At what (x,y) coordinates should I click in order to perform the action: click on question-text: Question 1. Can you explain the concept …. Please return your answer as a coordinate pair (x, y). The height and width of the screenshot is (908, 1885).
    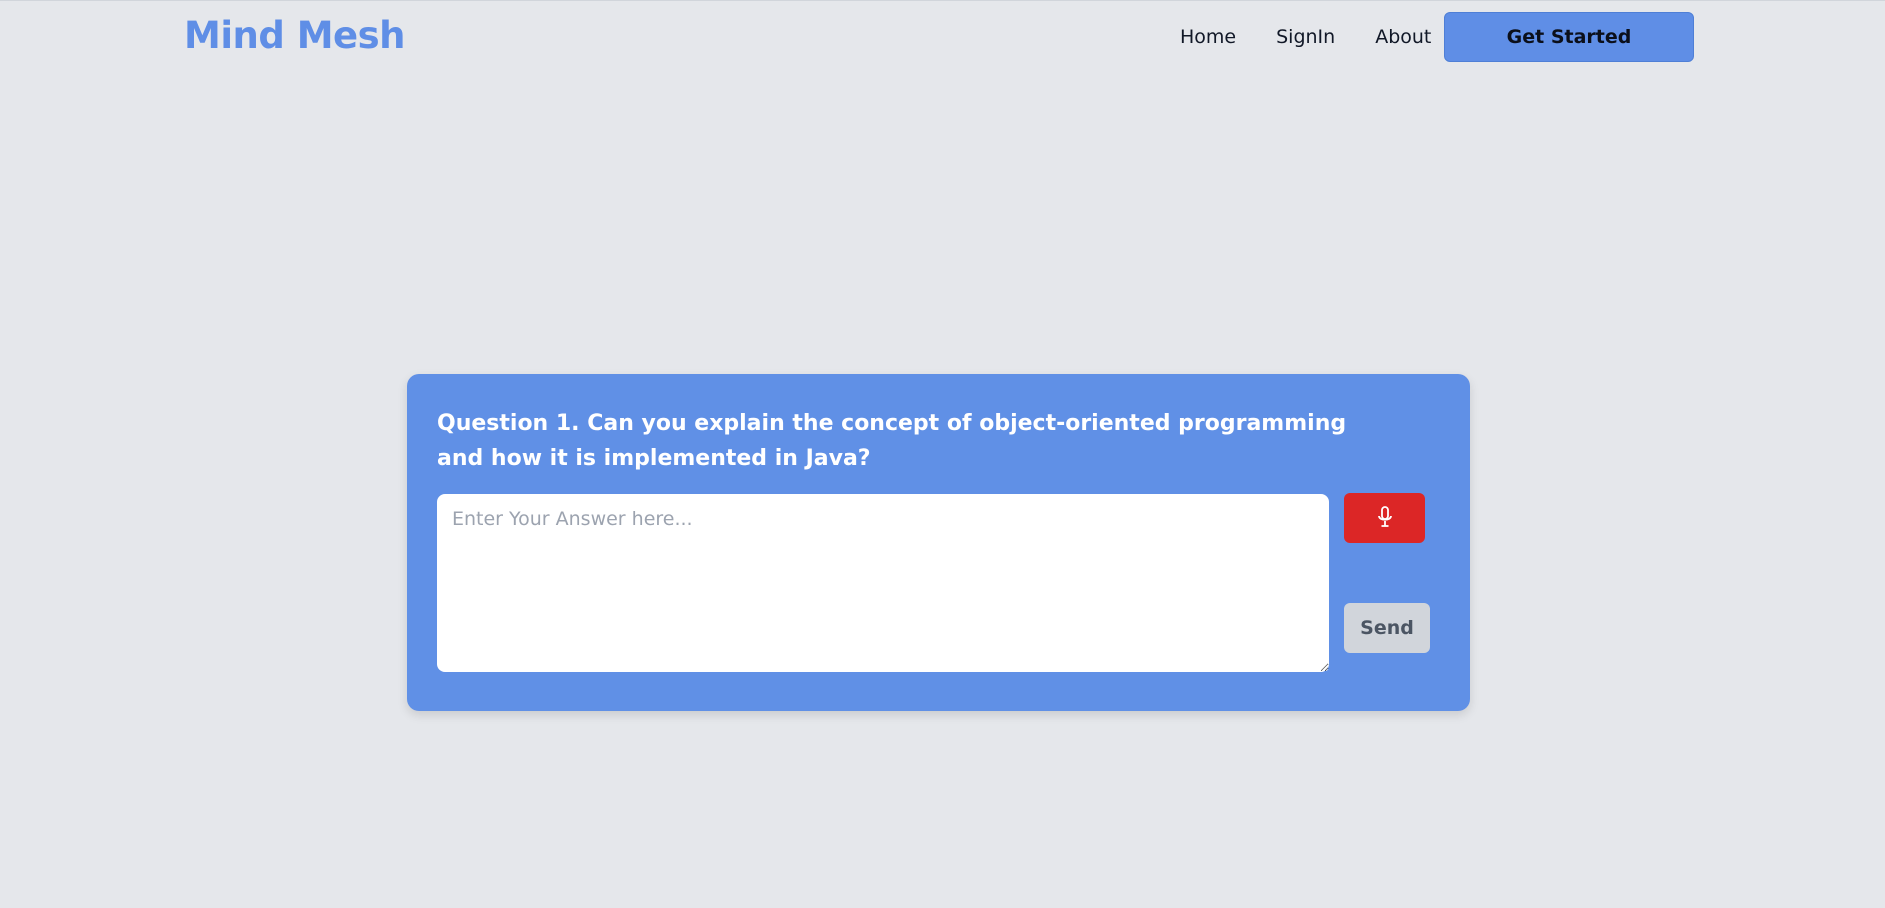
    Looking at the image, I should click on (892, 441).